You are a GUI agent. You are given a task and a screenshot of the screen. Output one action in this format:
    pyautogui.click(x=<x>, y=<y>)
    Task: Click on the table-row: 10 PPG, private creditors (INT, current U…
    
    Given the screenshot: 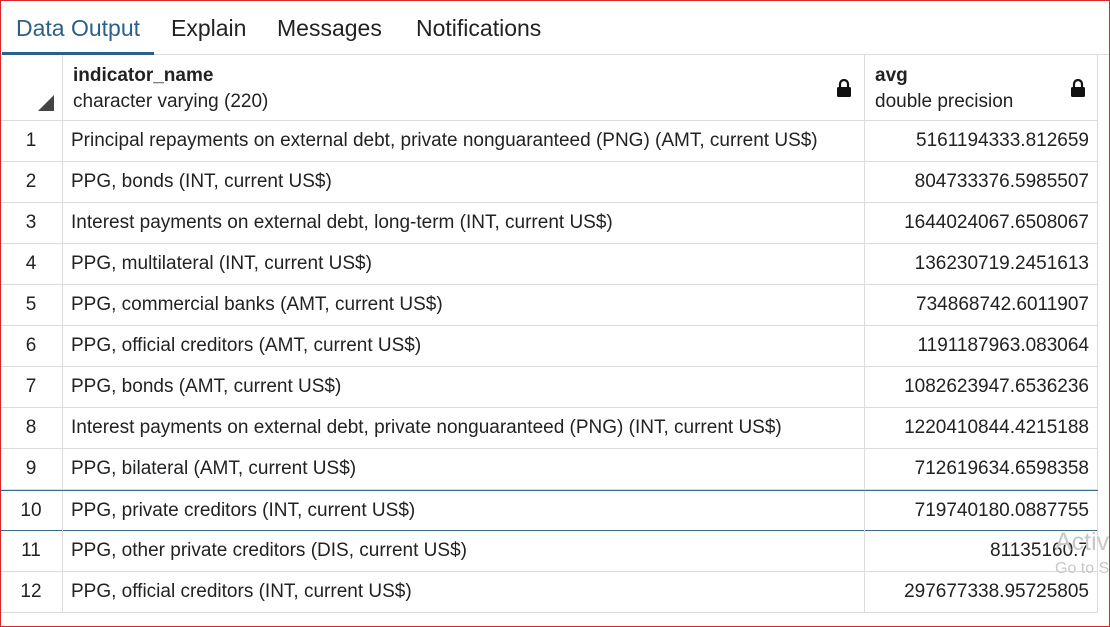 What is the action you would take?
    pyautogui.click(x=549, y=510)
    